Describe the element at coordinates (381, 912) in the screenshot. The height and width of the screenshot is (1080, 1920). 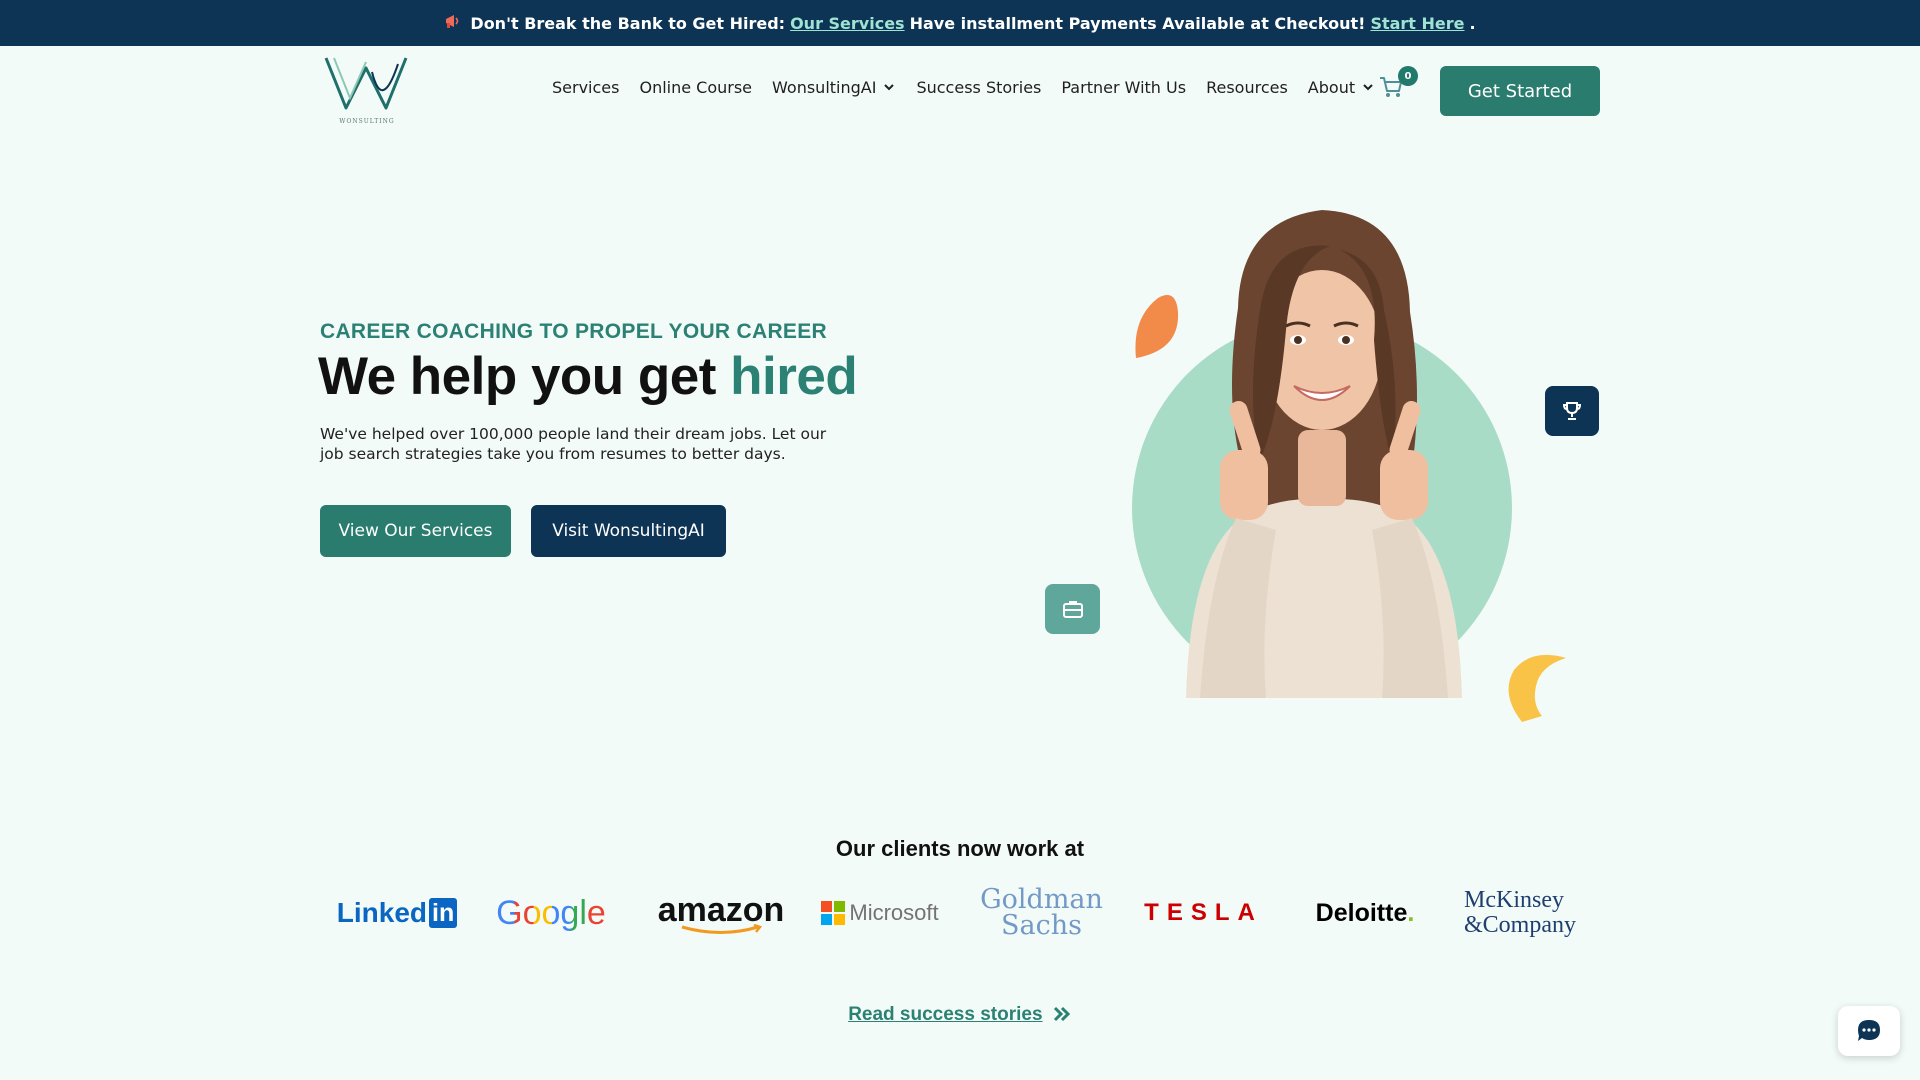
I see `linkedin-text: Linked` at that location.